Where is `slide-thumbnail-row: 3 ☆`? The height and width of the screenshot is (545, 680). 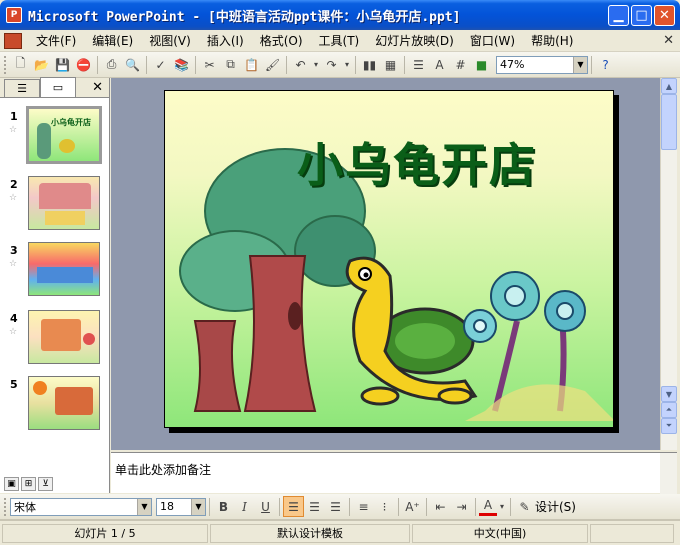 slide-thumbnail-row: 3 ☆ is located at coordinates (56, 269).